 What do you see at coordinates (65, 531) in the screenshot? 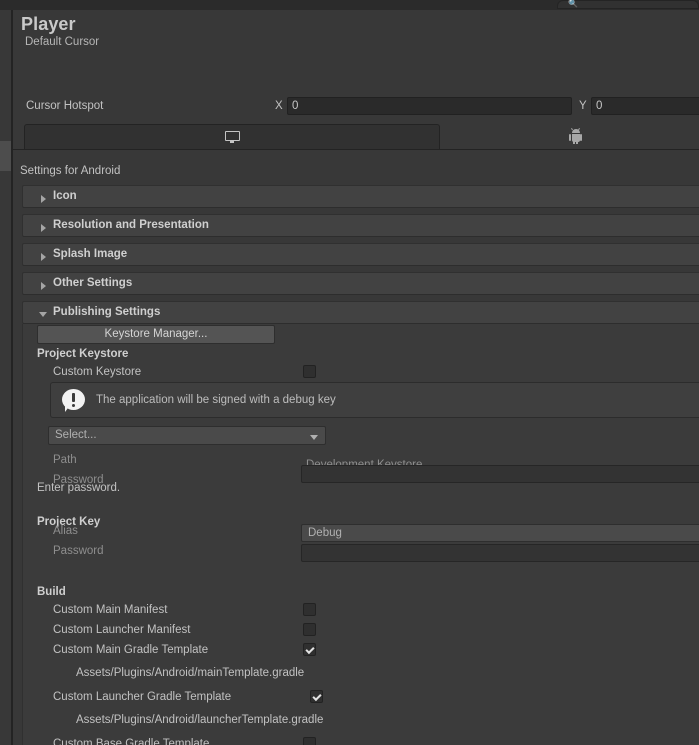
I see `key-alias-label: Alias` at bounding box center [65, 531].